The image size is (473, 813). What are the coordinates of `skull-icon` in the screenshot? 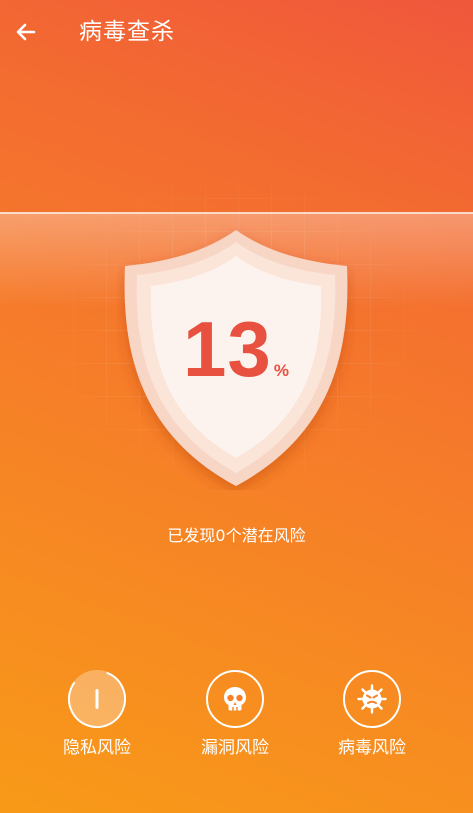 It's located at (235, 699).